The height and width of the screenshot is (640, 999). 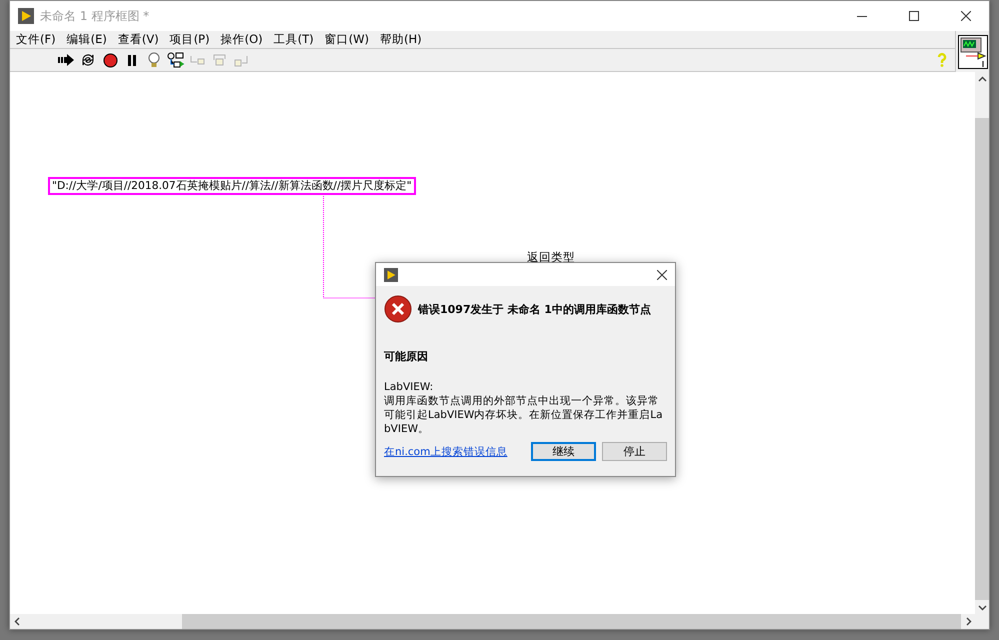 What do you see at coordinates (243, 39) in the screenshot?
I see `menu-item: 操作(O)` at bounding box center [243, 39].